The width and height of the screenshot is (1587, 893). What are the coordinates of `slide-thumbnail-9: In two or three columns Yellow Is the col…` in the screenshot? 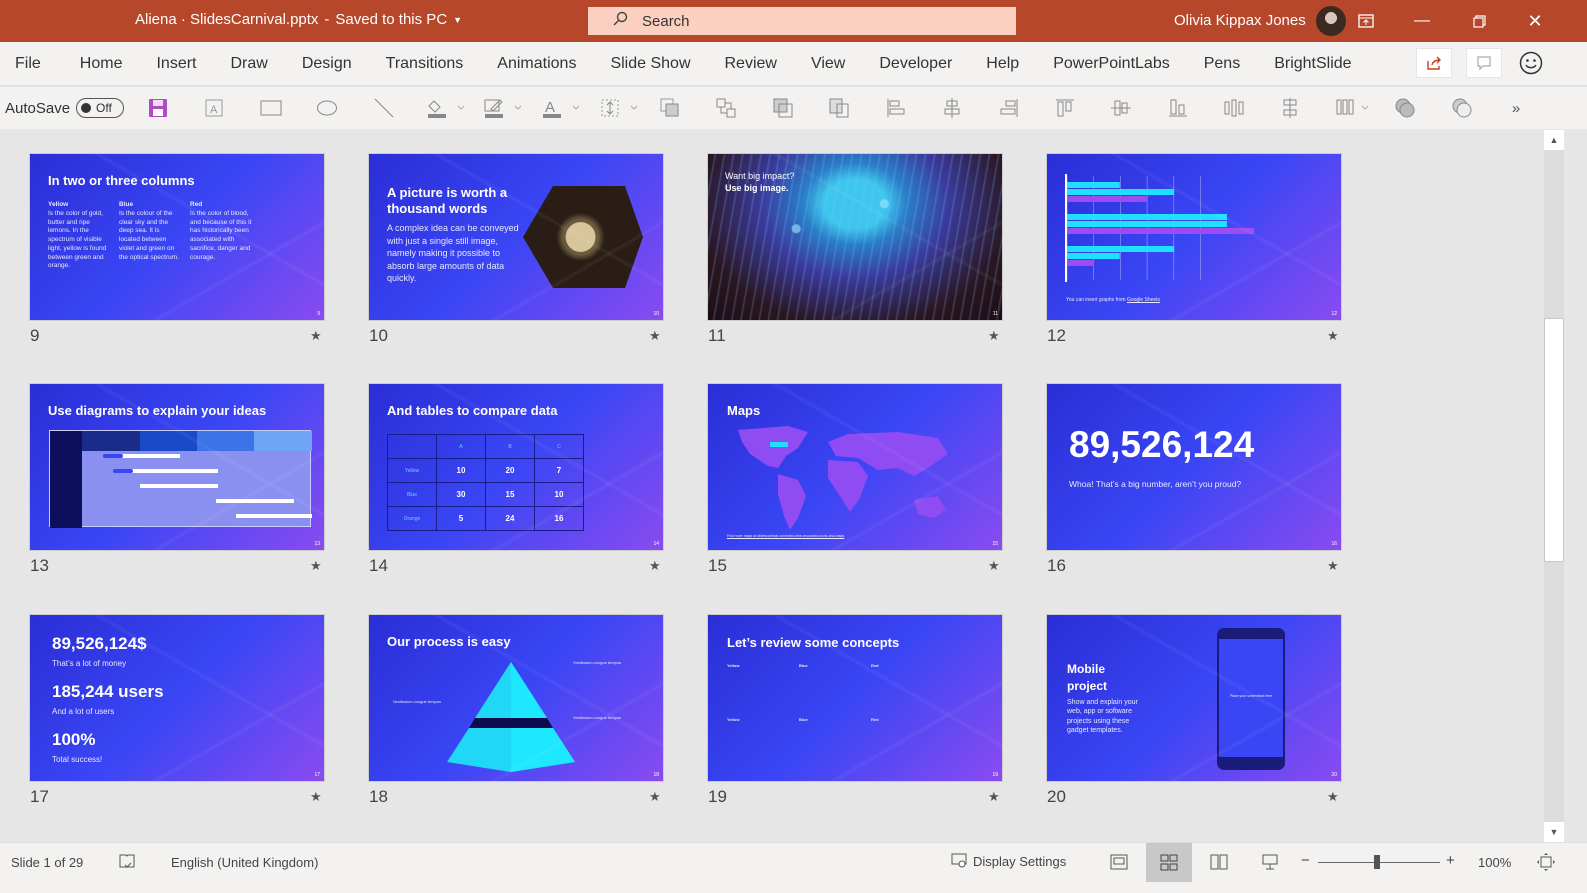 It's located at (177, 237).